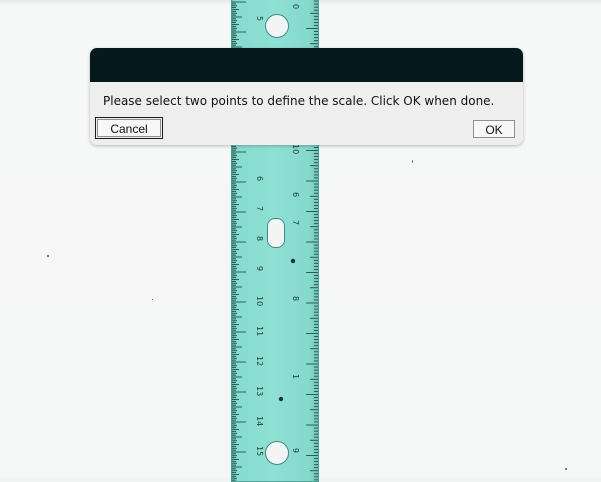 This screenshot has width=601, height=482. I want to click on ruler-inch-label: 14, so click(259, 421).